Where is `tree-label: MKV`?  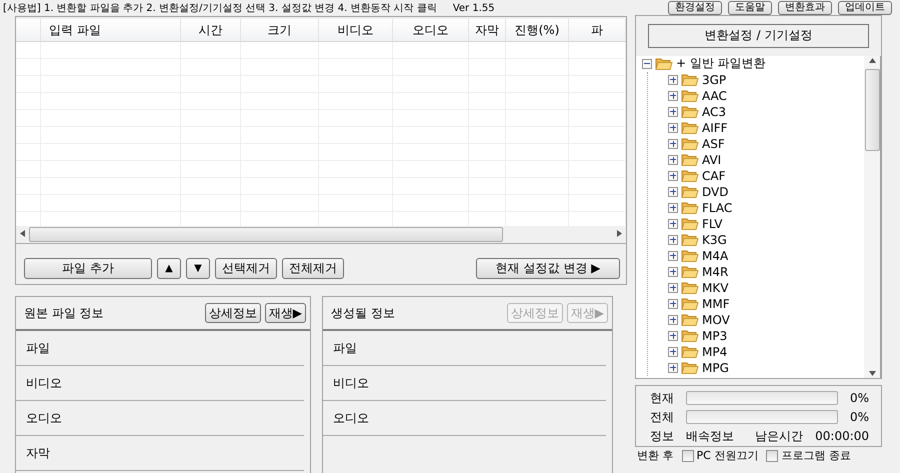
tree-label: MKV is located at coordinates (715, 287).